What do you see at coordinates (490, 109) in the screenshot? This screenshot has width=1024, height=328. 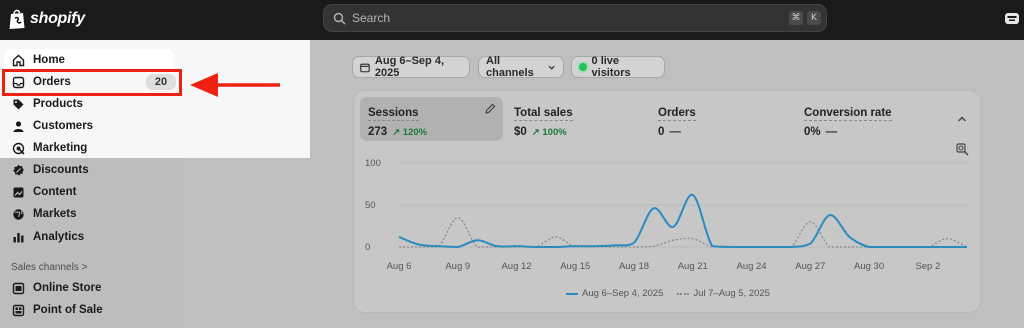 I see `pencil-icon` at bounding box center [490, 109].